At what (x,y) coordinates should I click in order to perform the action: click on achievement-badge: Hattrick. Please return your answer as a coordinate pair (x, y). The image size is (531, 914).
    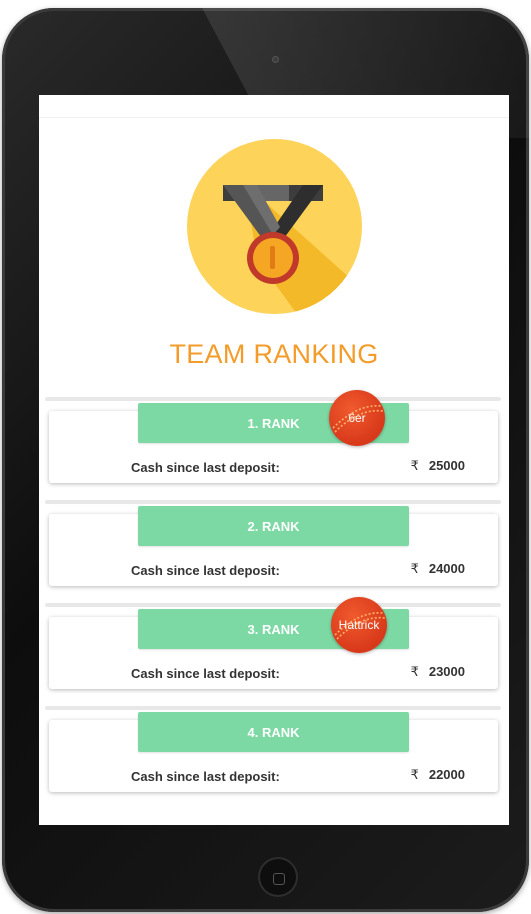
    Looking at the image, I should click on (359, 625).